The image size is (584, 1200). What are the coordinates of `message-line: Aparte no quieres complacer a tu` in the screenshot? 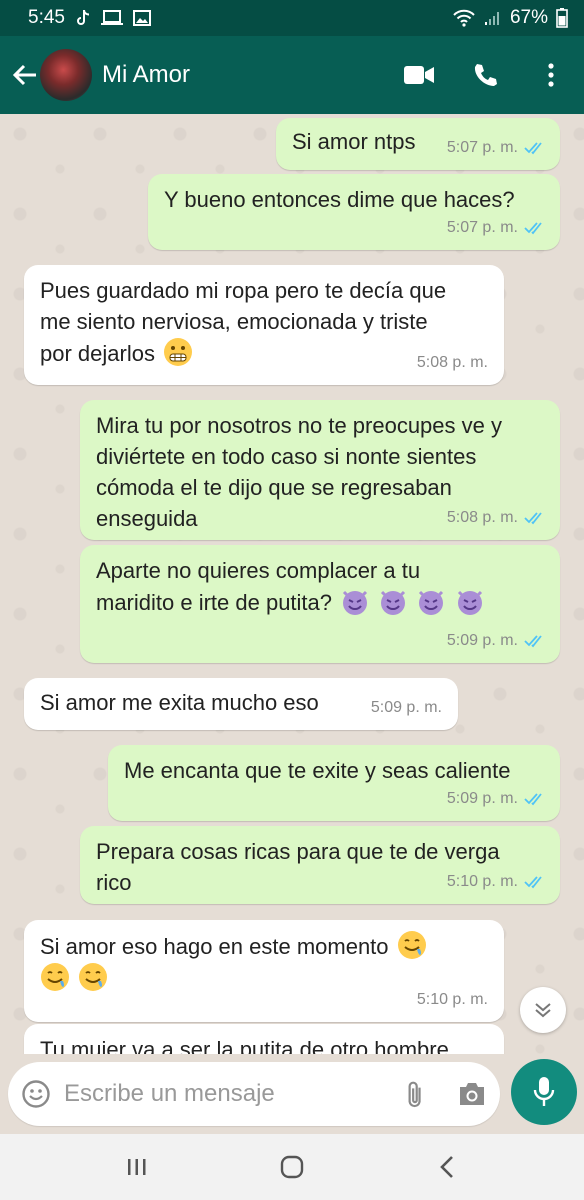 It's located at (258, 570).